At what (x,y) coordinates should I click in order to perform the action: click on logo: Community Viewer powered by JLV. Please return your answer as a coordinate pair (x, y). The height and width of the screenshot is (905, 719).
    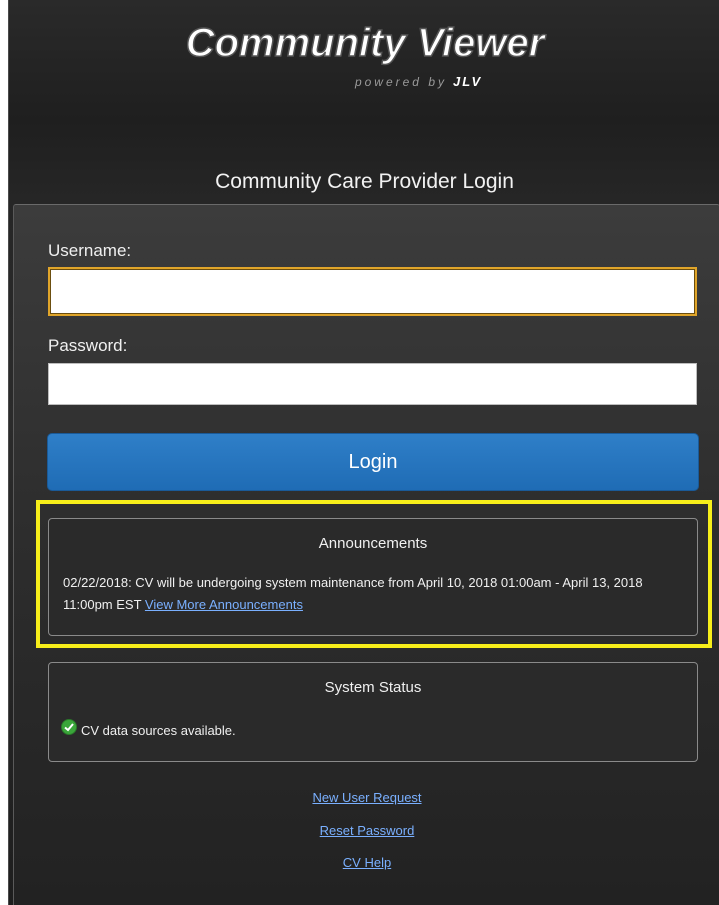
    Looking at the image, I should click on (364, 54).